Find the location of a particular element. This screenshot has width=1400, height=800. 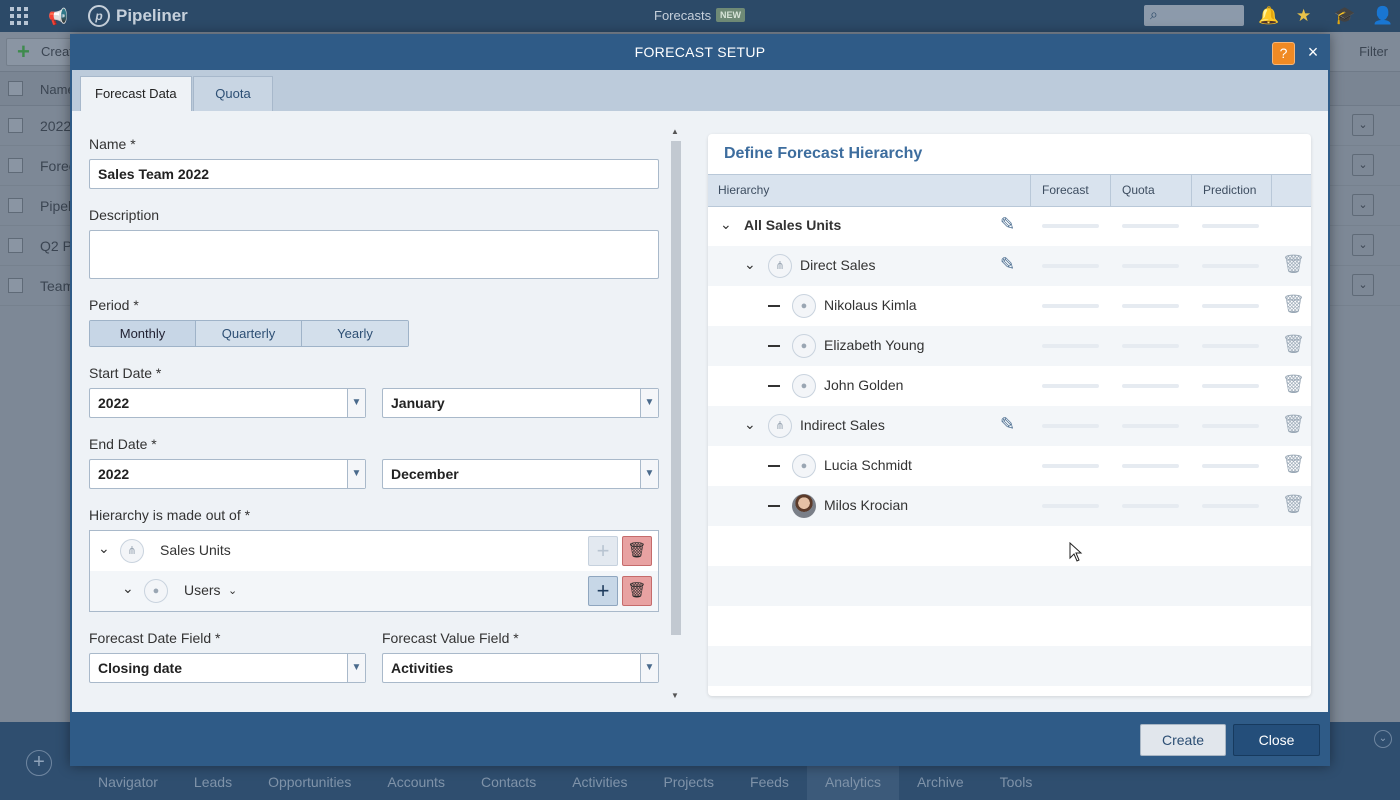

bell-icon: 🔔 is located at coordinates (1268, 16).